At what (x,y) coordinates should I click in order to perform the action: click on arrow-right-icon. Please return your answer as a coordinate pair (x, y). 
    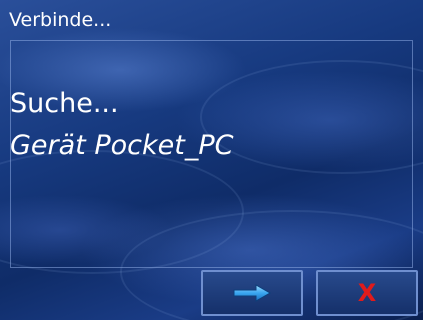
    Looking at the image, I should click on (252, 293).